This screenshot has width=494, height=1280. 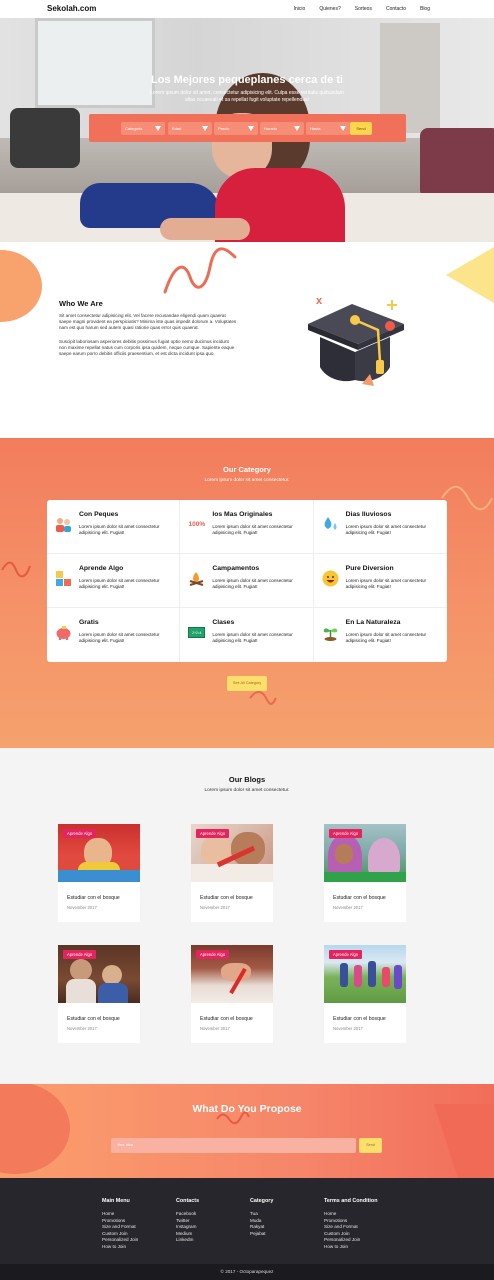 What do you see at coordinates (361, 128) in the screenshot?
I see `search-send-button: Send` at bounding box center [361, 128].